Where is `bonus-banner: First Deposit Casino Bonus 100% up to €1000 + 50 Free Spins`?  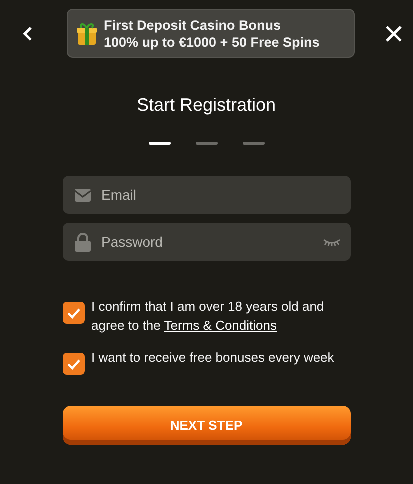
bonus-banner: First Deposit Casino Bonus 100% up to €1000 + 50 Free Spins is located at coordinates (211, 33).